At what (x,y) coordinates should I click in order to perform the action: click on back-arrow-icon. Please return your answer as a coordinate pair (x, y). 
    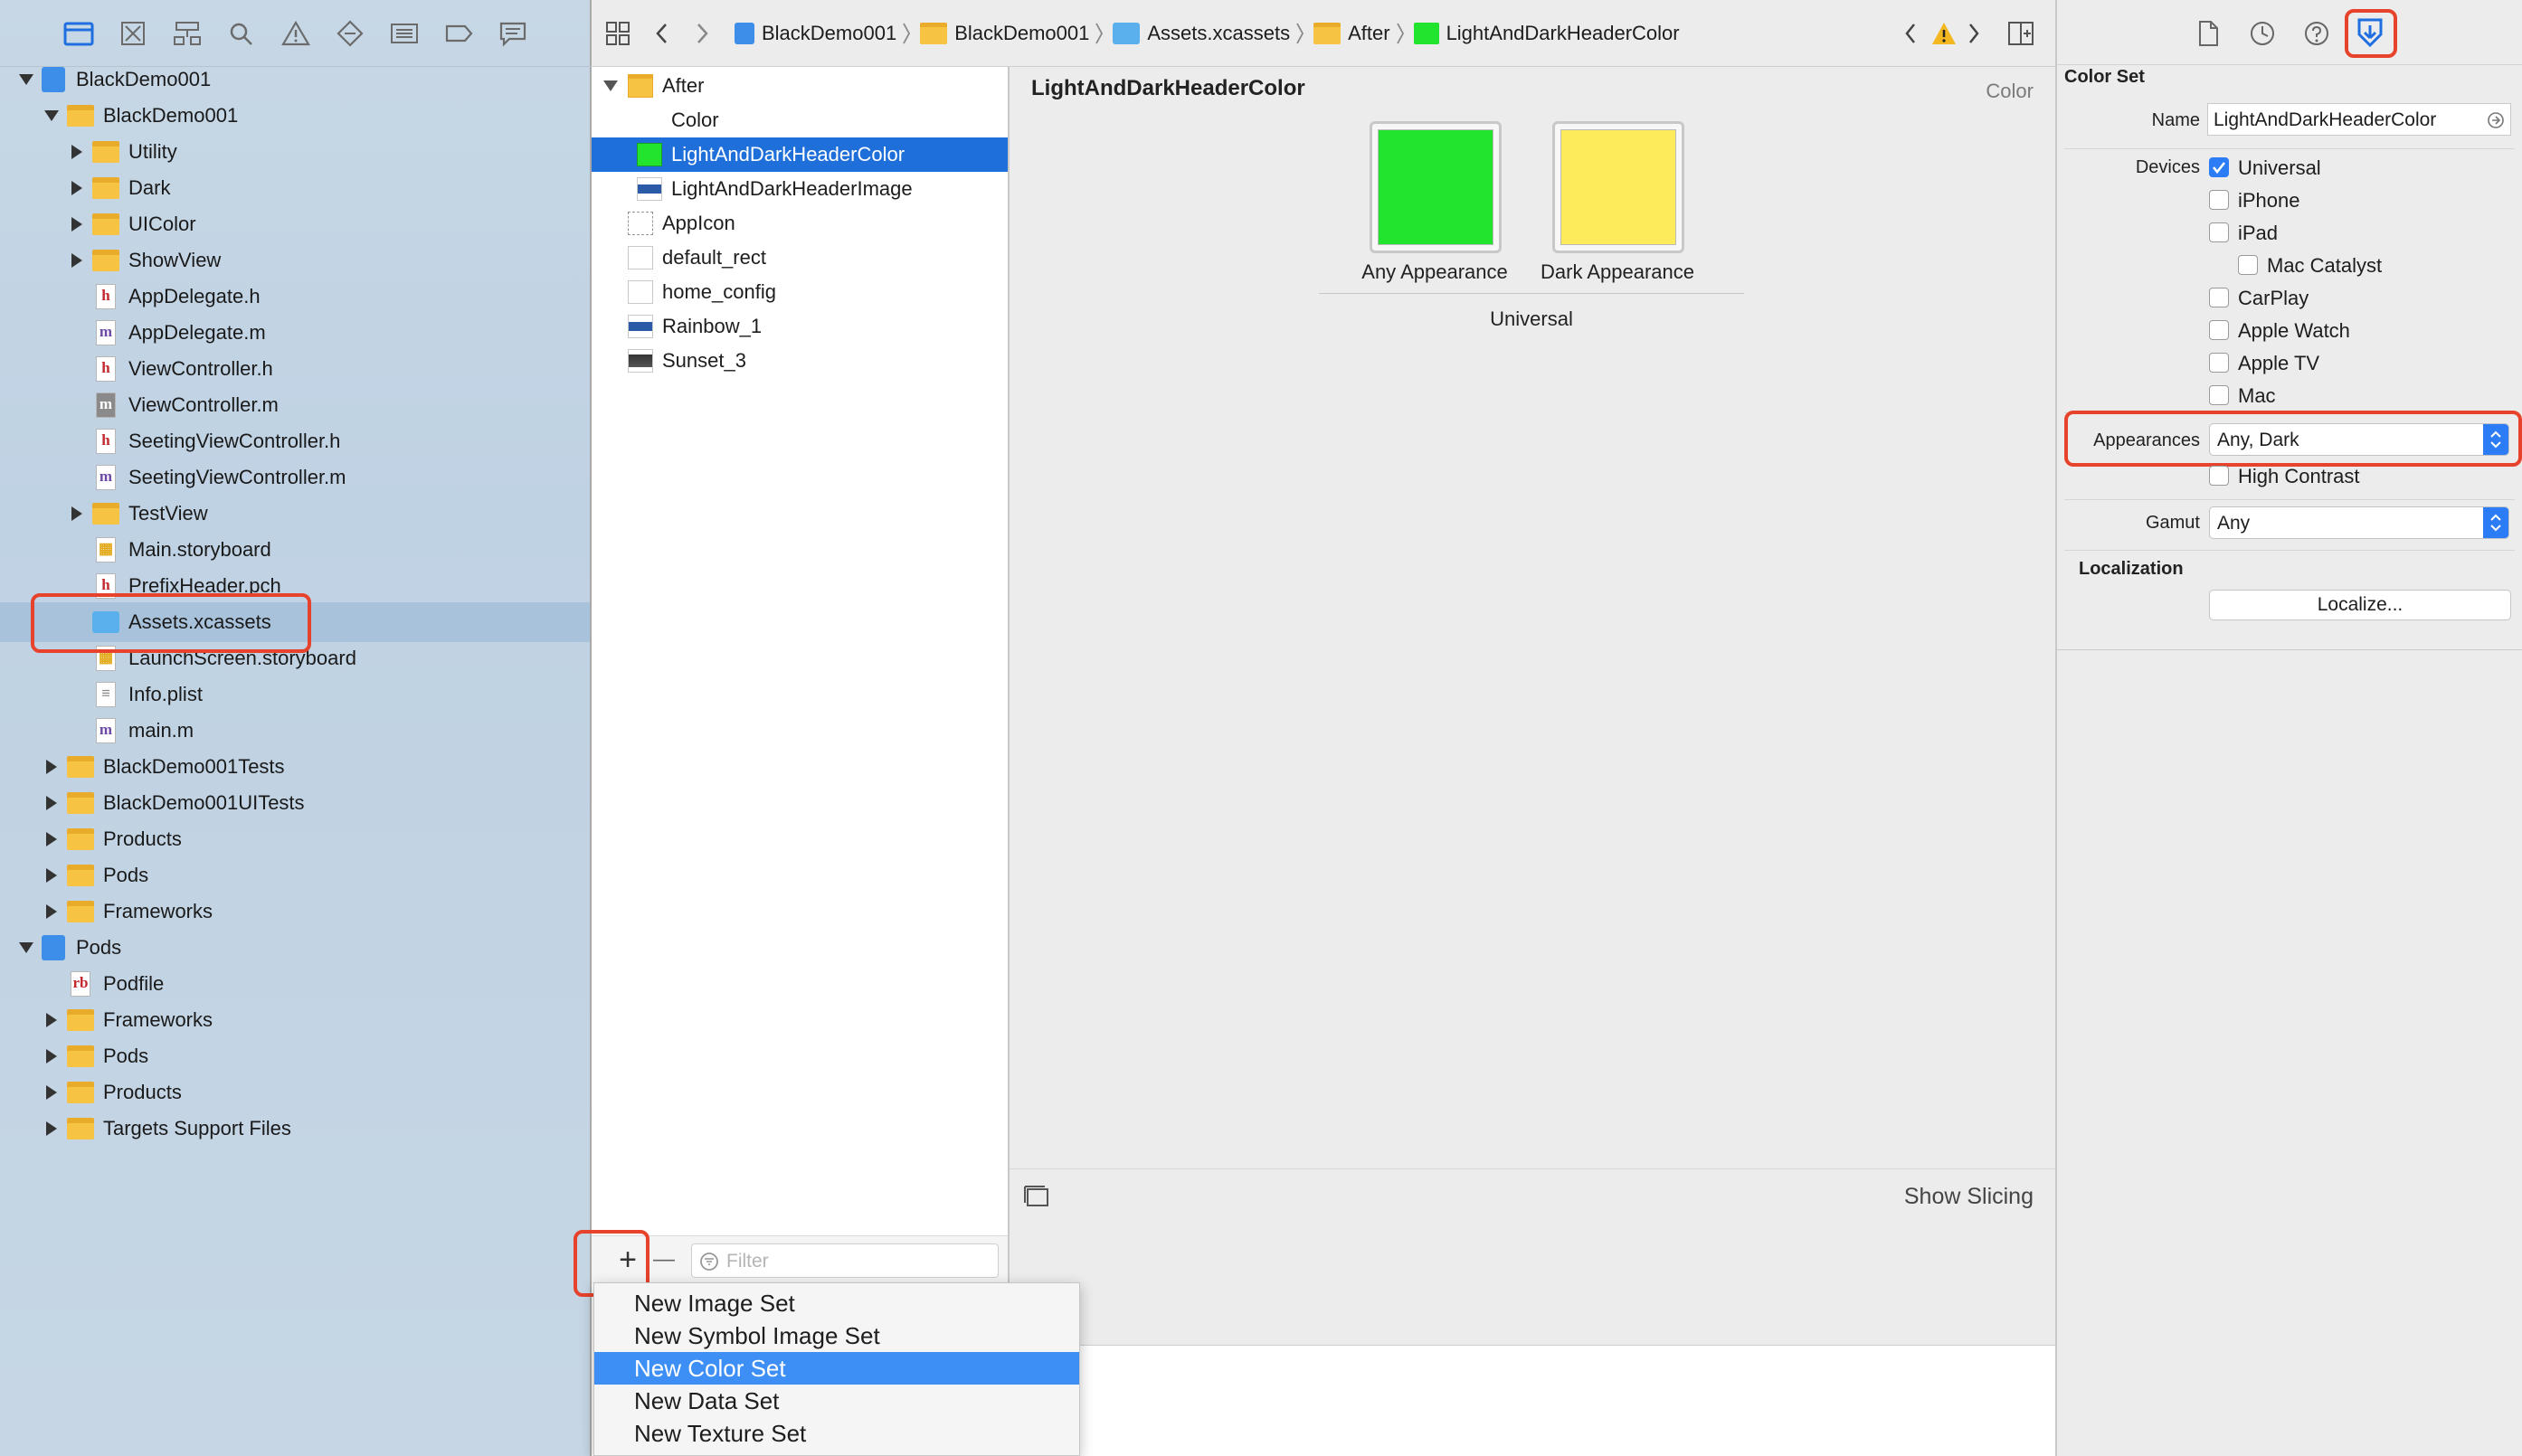
    Looking at the image, I should click on (662, 33).